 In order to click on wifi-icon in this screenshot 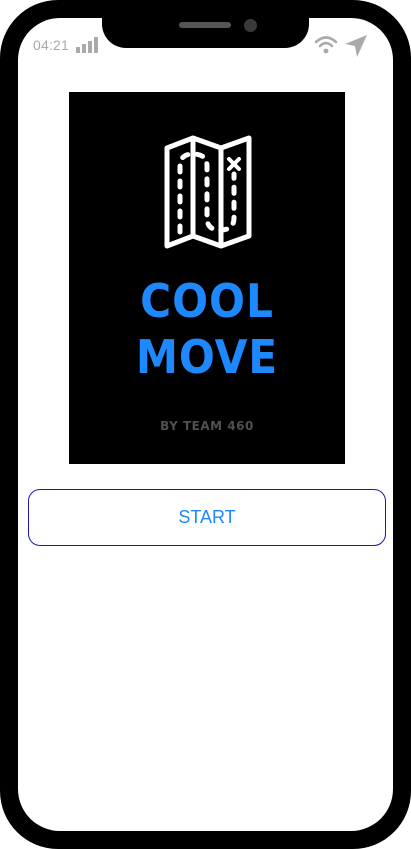, I will do `click(326, 45)`.